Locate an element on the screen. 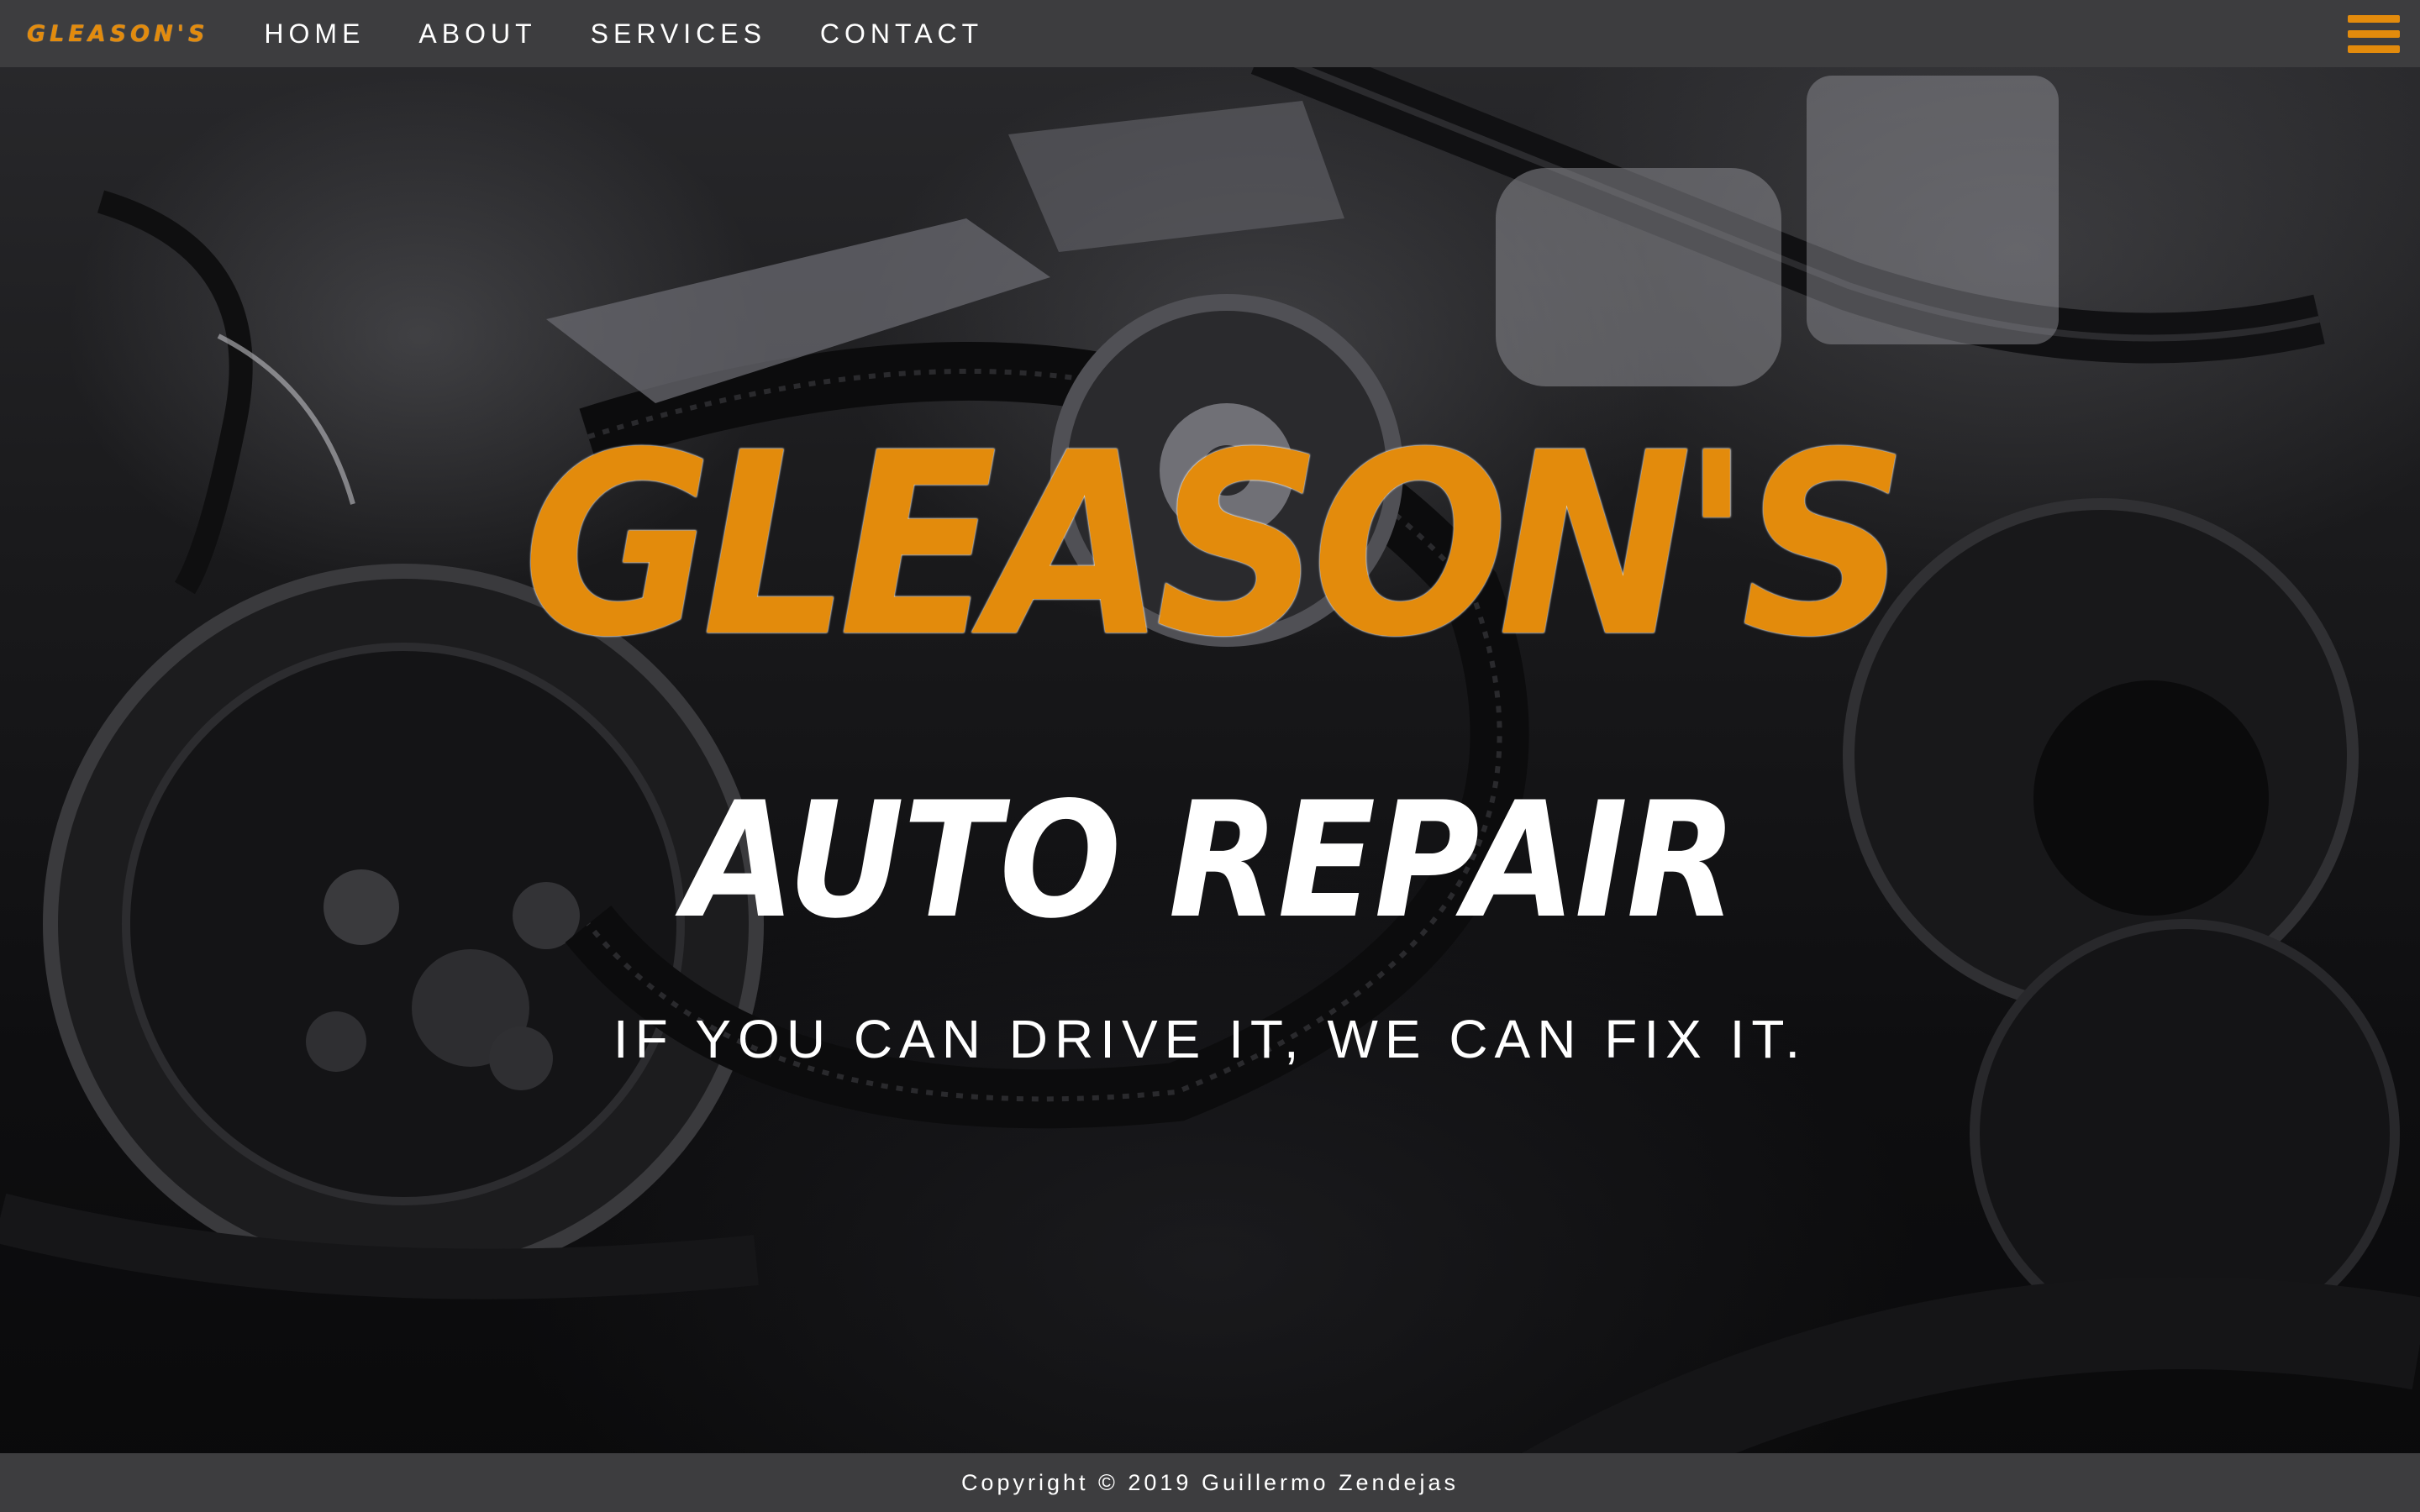 Image resolution: width=2420 pixels, height=1512 pixels. footer-copyright: Copyright © 2019 Guillermo Zendejas is located at coordinates (1210, 1482).